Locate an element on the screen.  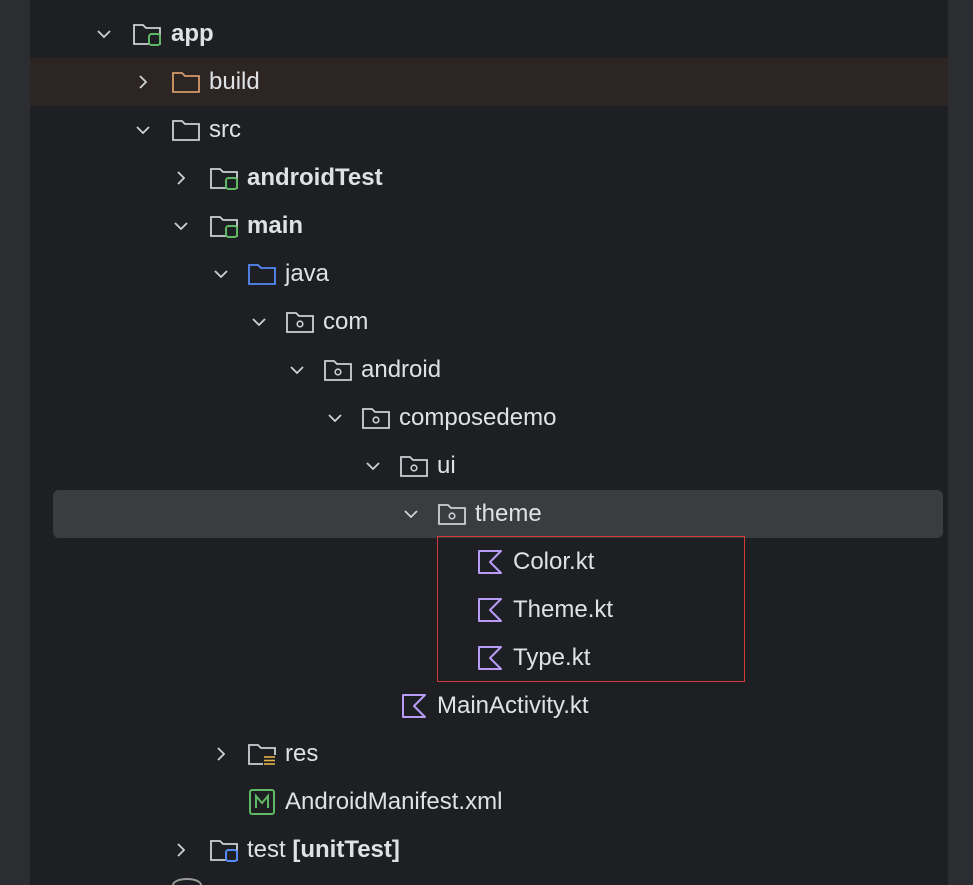
left-gutter is located at coordinates (15, 442).